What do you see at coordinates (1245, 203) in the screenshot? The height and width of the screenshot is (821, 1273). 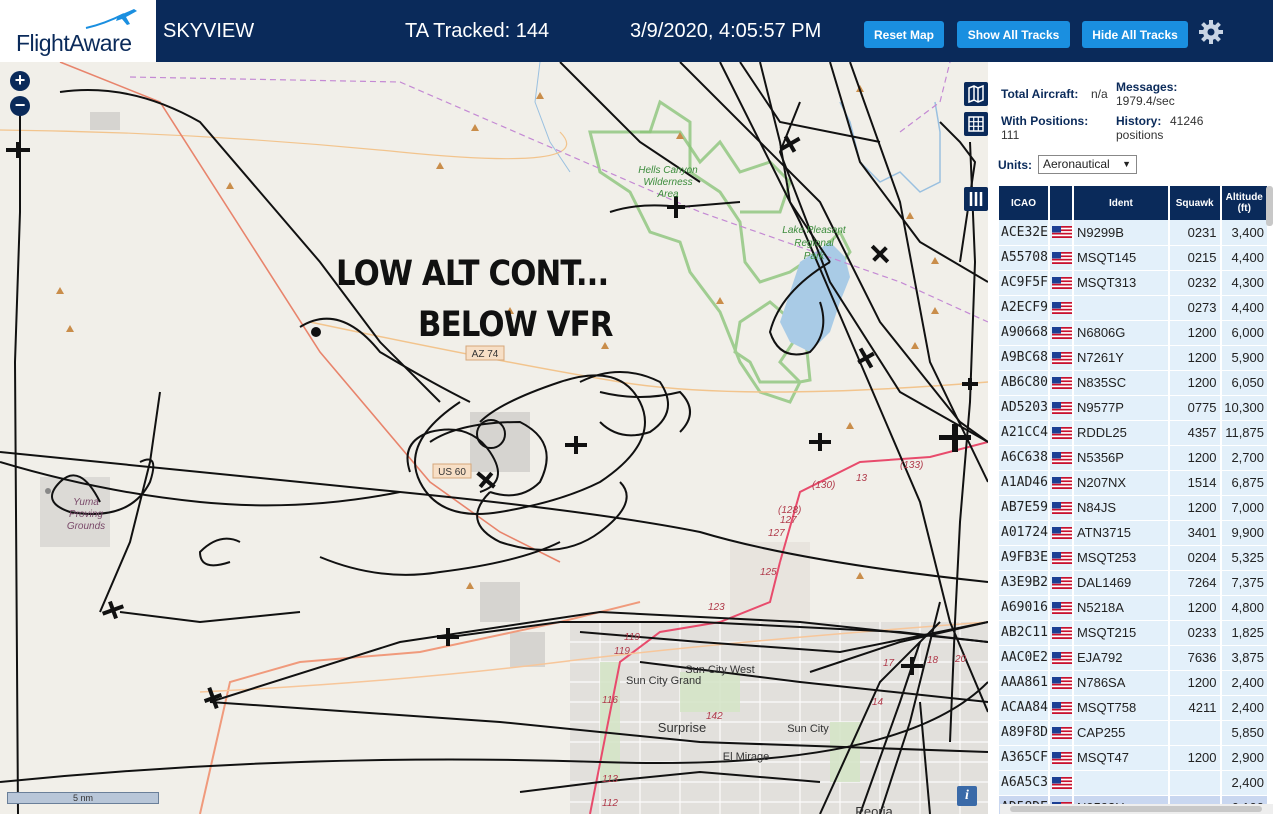 I see `col-altitude: Altitude (ft)` at bounding box center [1245, 203].